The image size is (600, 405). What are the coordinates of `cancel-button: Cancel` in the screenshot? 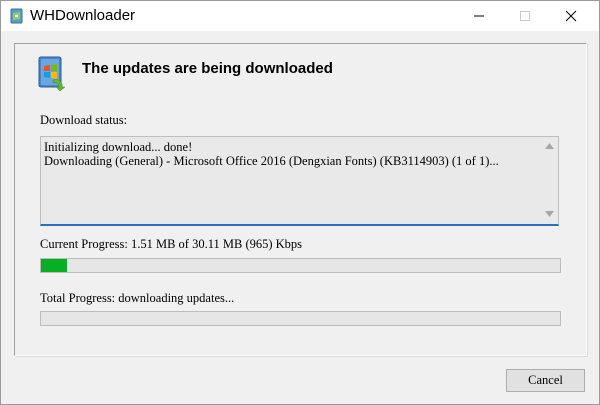 It's located at (545, 380).